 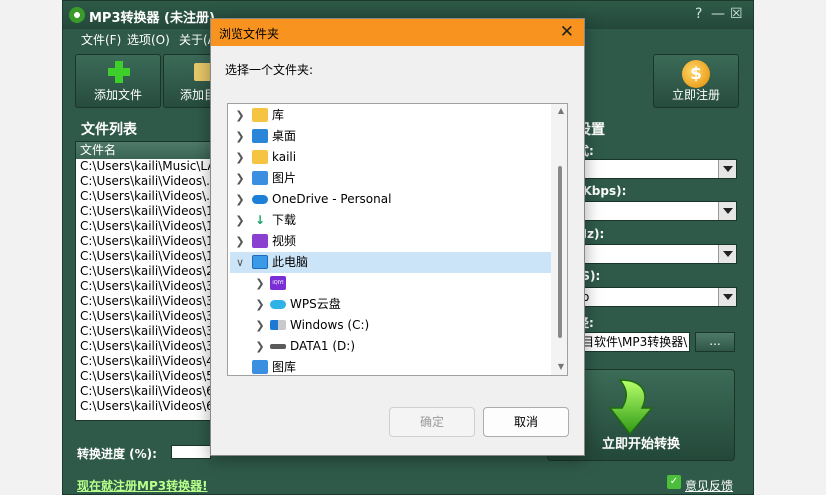 I want to click on tree-item-label: kaili, so click(x=284, y=157).